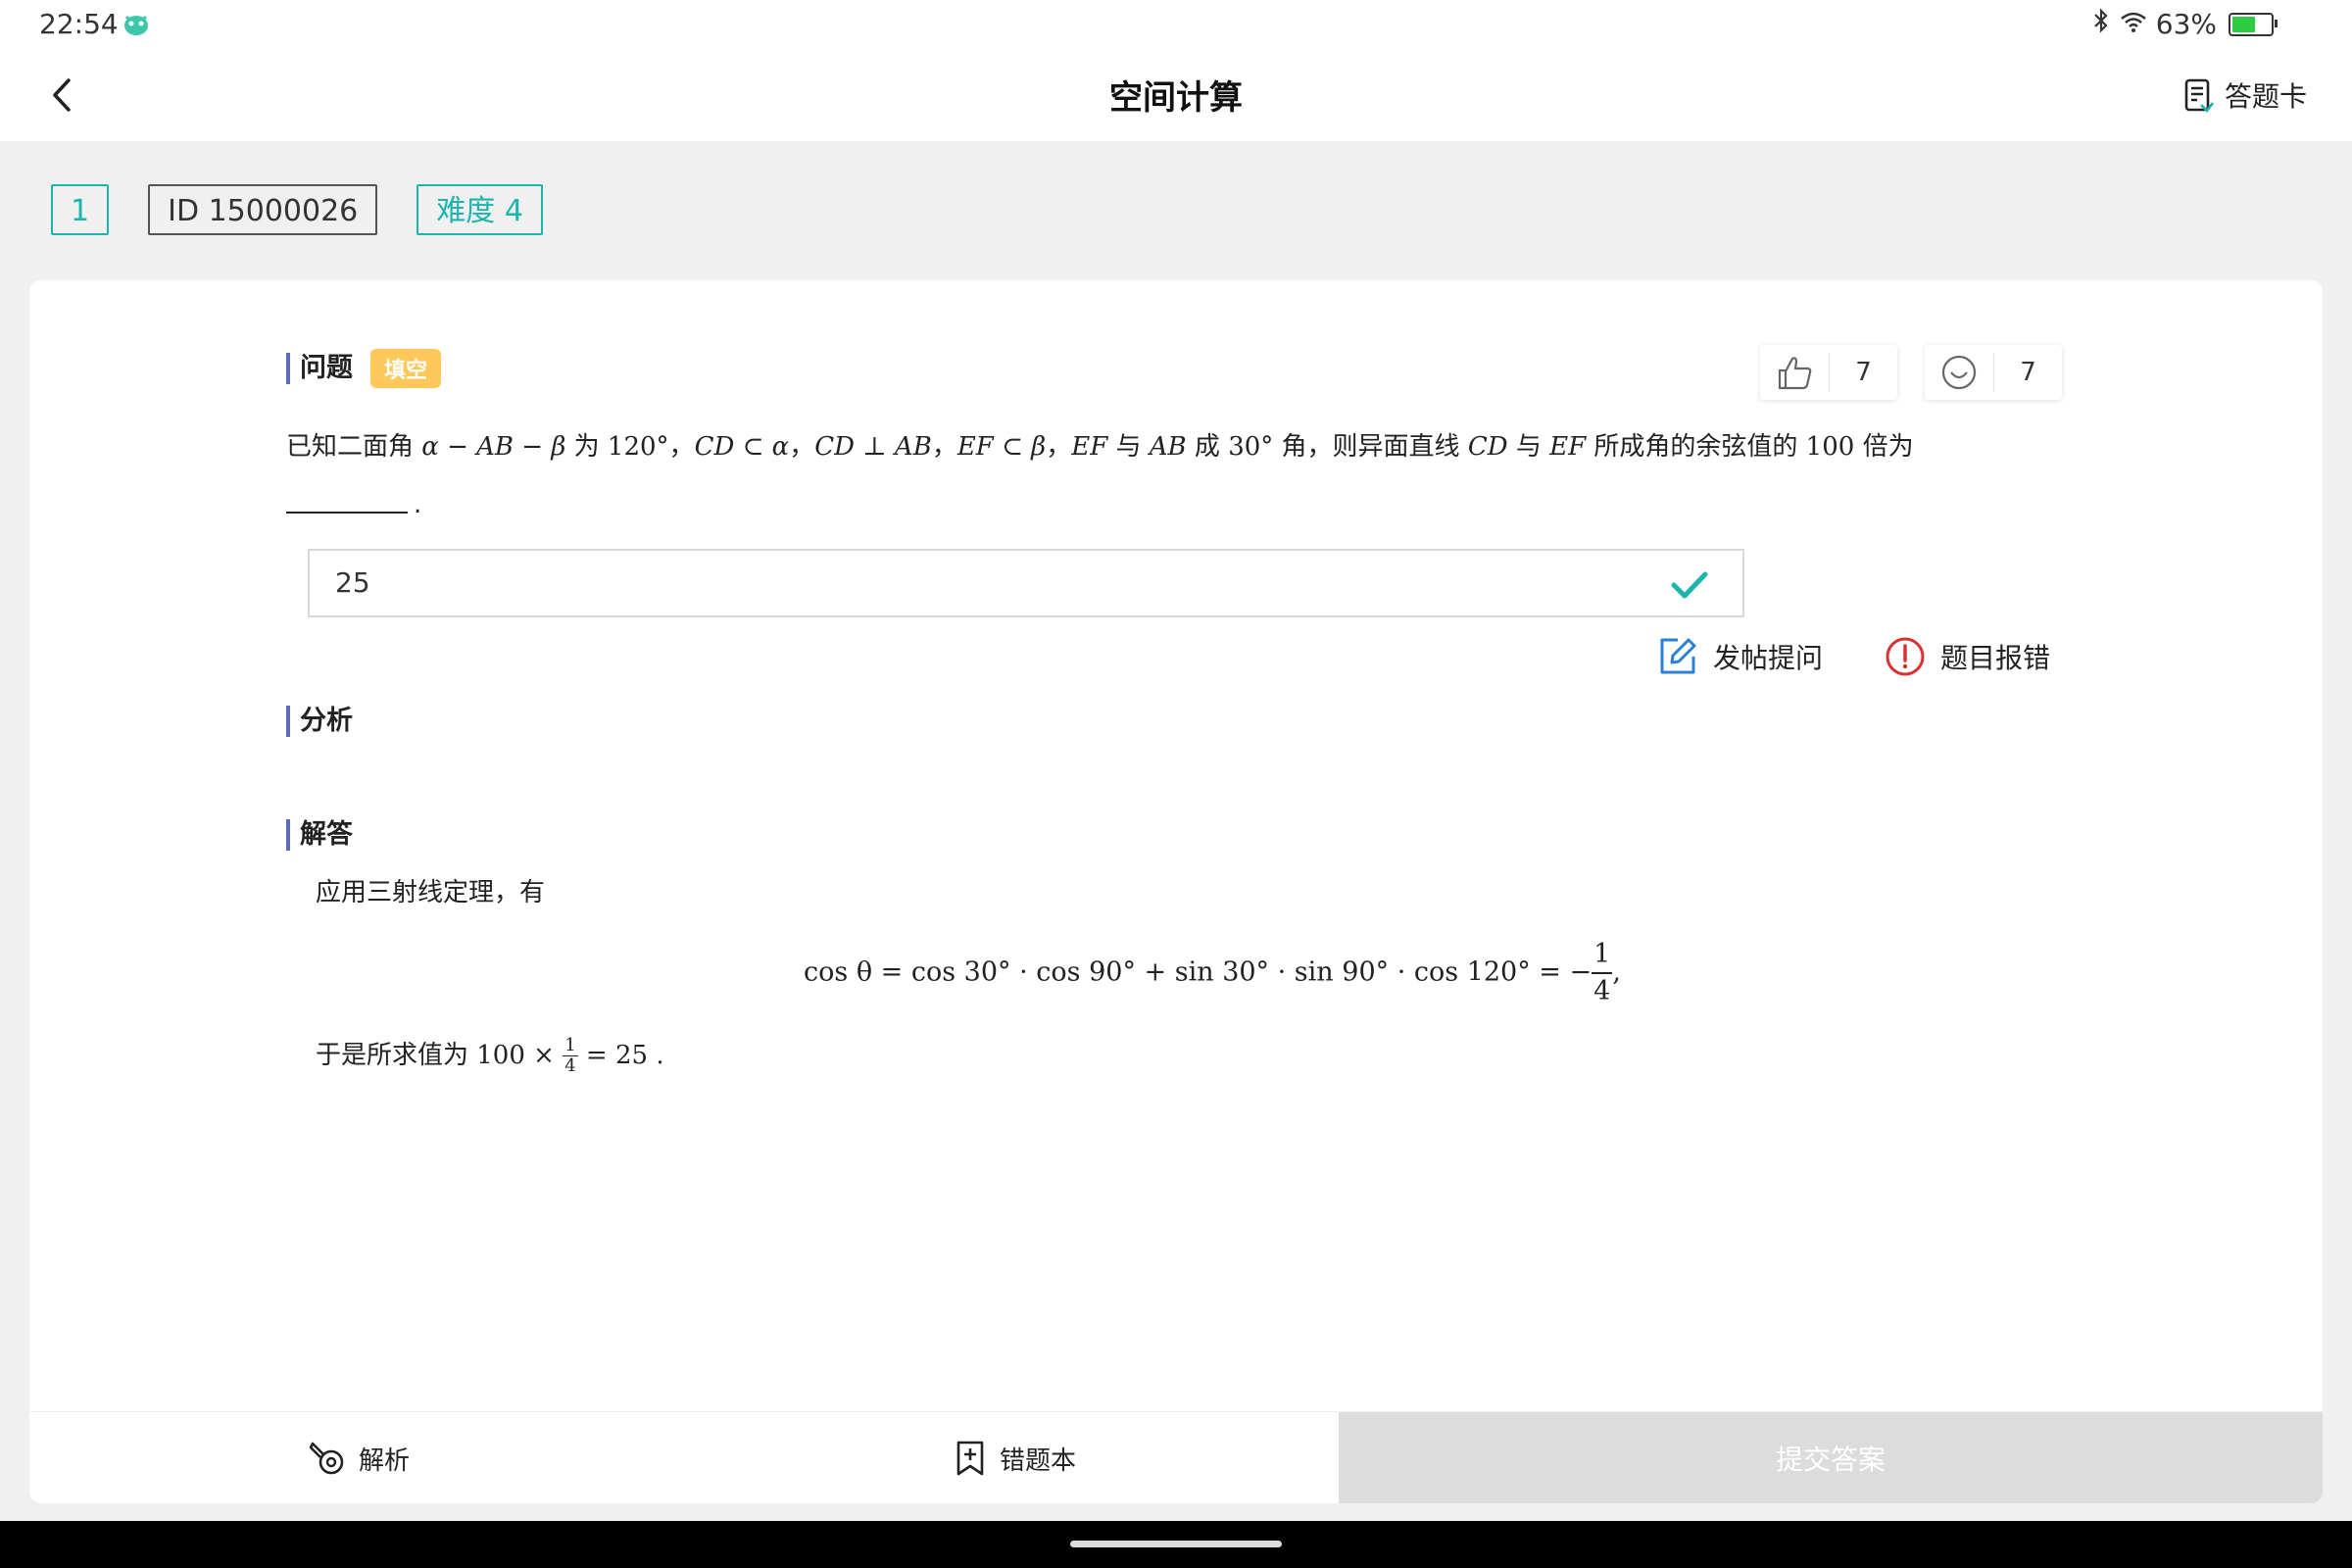 The width and height of the screenshot is (2352, 1568). Describe the element at coordinates (742, 447) in the screenshot. I see `question-math: CD ⊂ α` at that location.